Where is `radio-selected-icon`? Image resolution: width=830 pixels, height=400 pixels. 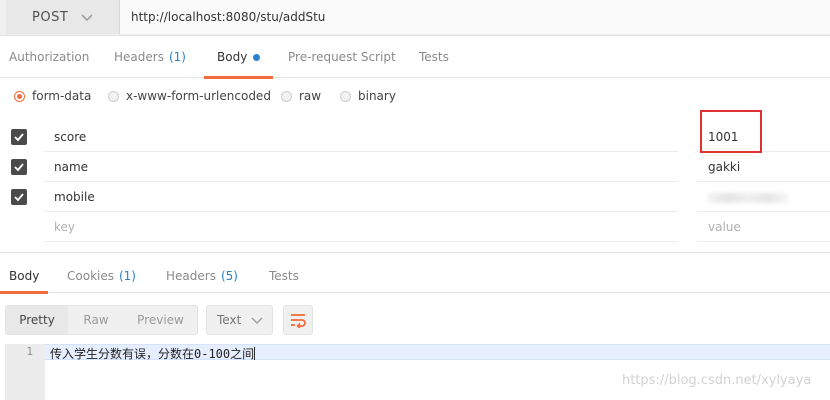 radio-selected-icon is located at coordinates (19, 96).